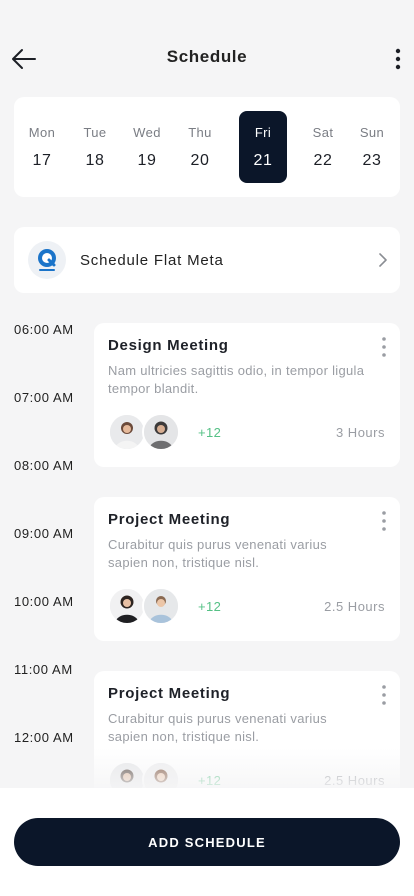 This screenshot has height=896, width=414. Describe the element at coordinates (147, 160) in the screenshot. I see `day-date: 19` at that location.